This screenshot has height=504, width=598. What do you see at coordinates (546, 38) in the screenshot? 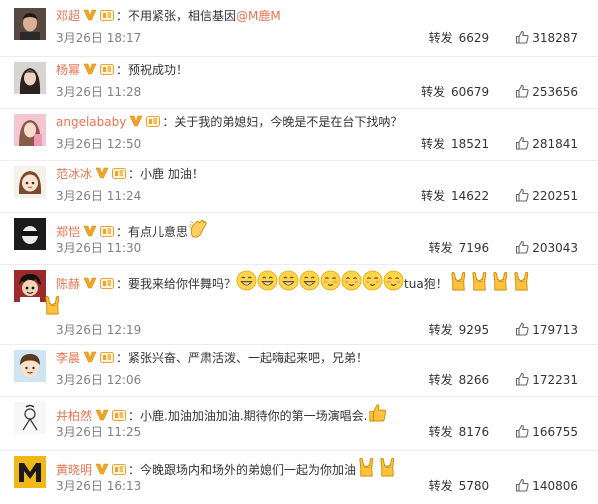
I see `like-button: 318287` at bounding box center [546, 38].